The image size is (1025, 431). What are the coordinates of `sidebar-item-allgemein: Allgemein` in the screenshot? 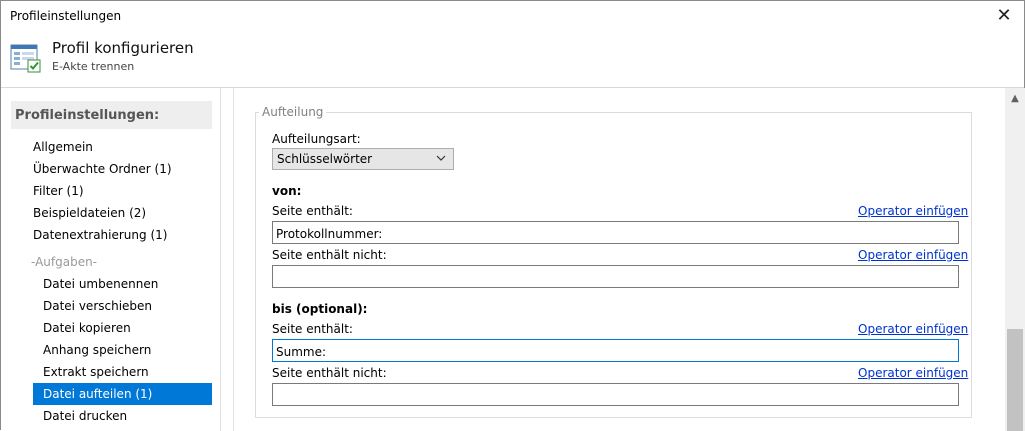 It's located at (63, 147).